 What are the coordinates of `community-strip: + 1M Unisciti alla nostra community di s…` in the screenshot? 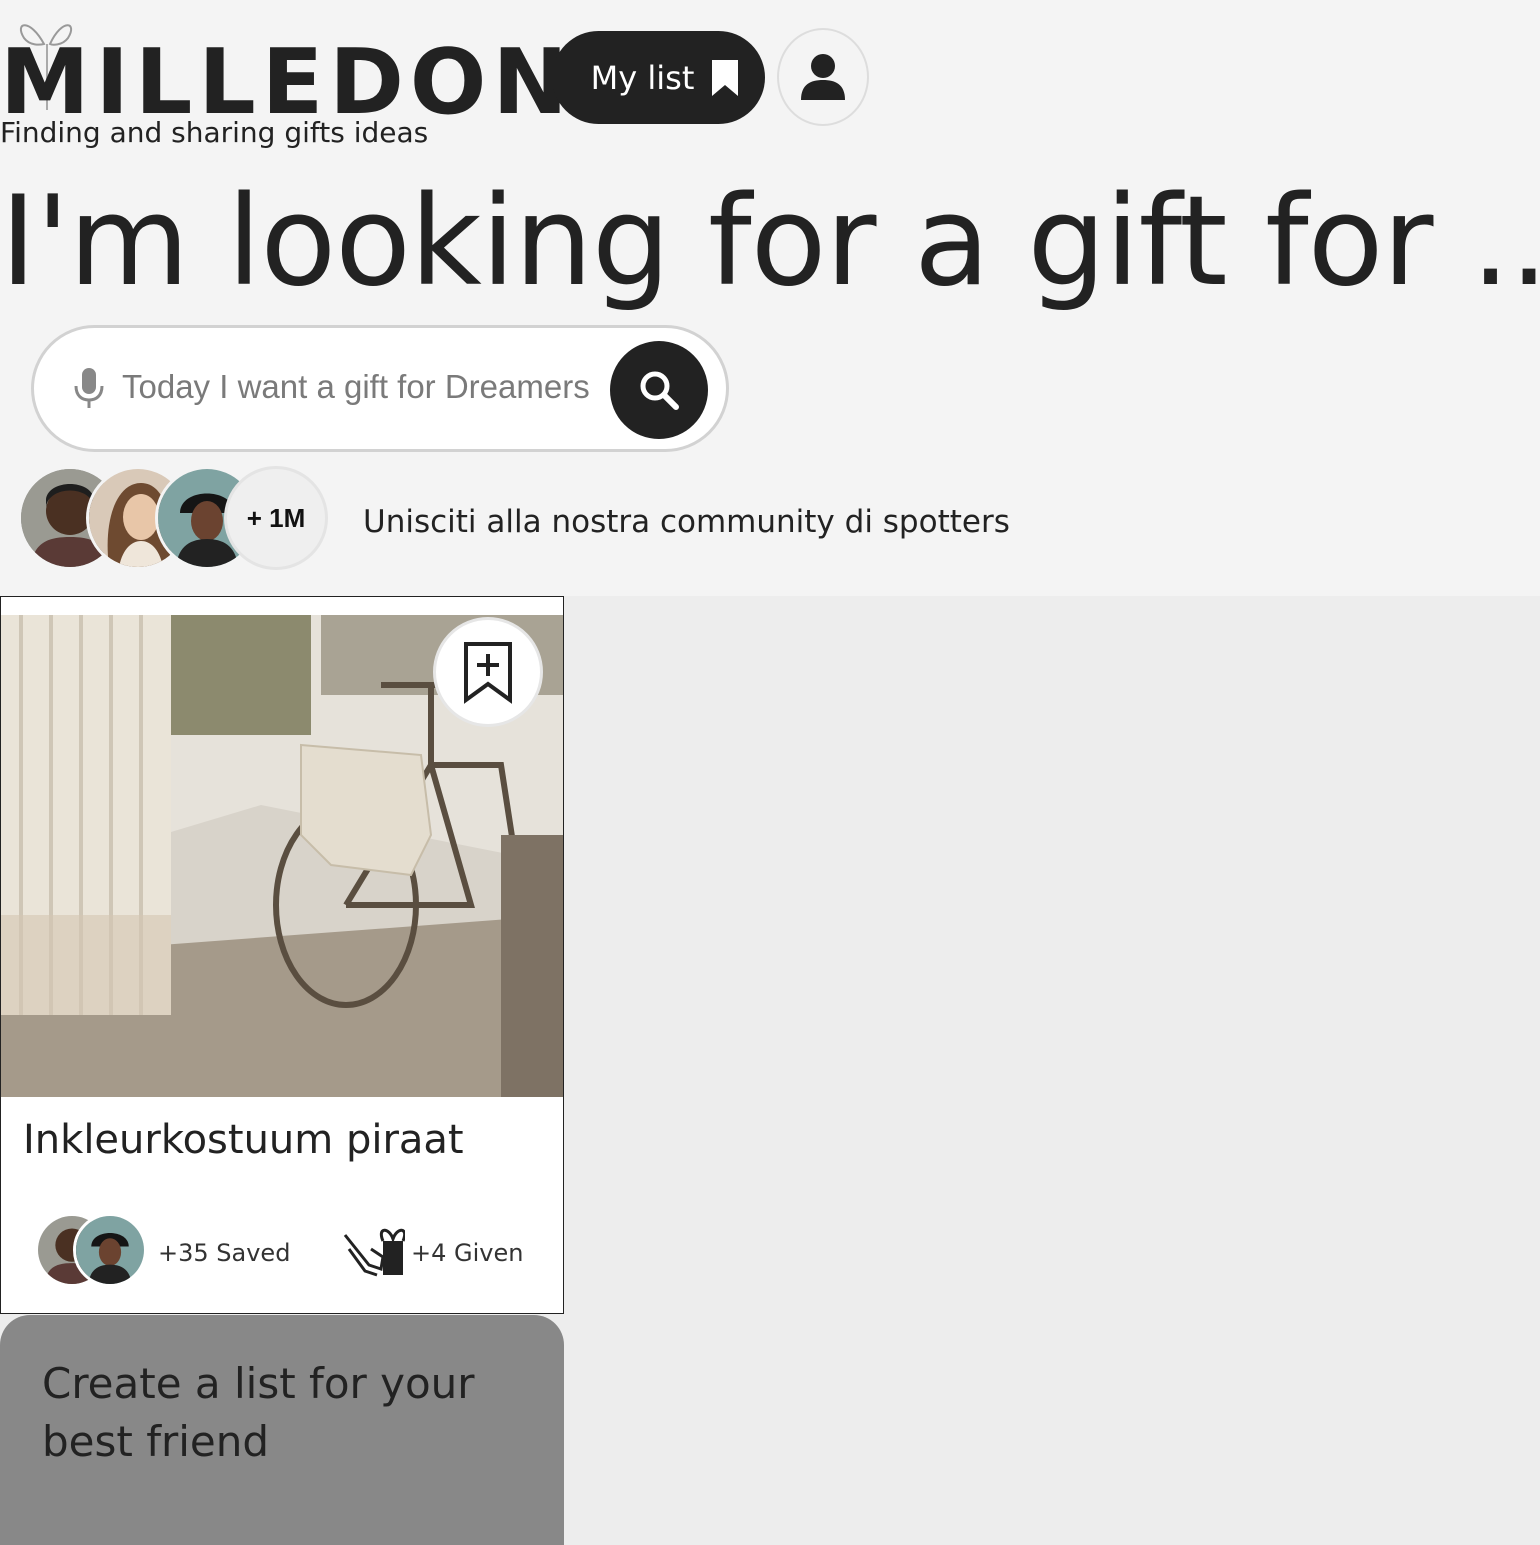 It's located at (568, 521).